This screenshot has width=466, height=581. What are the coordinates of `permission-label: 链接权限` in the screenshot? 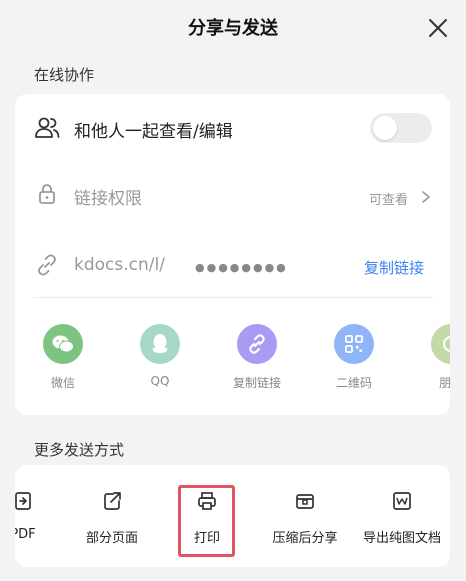 It's located at (108, 199).